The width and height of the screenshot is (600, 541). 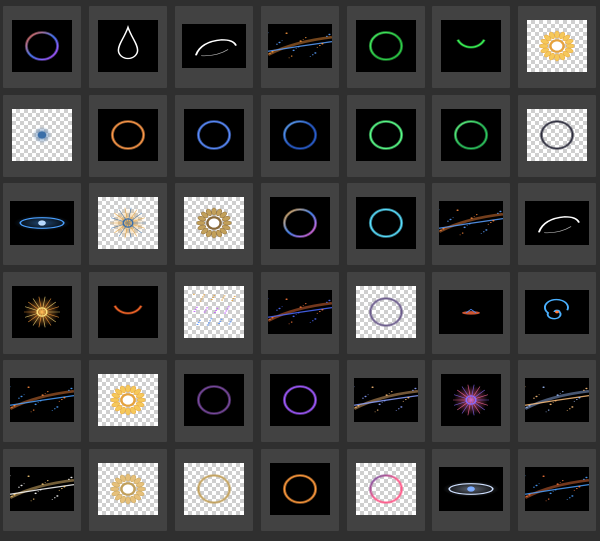 What do you see at coordinates (128, 42) in the screenshot?
I see `art-drop` at bounding box center [128, 42].